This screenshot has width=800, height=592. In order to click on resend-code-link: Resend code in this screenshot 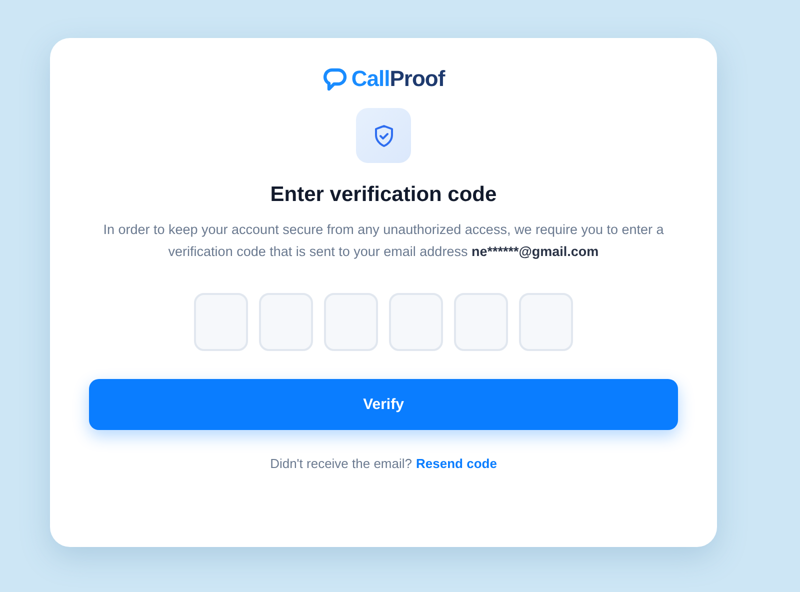, I will do `click(456, 463)`.